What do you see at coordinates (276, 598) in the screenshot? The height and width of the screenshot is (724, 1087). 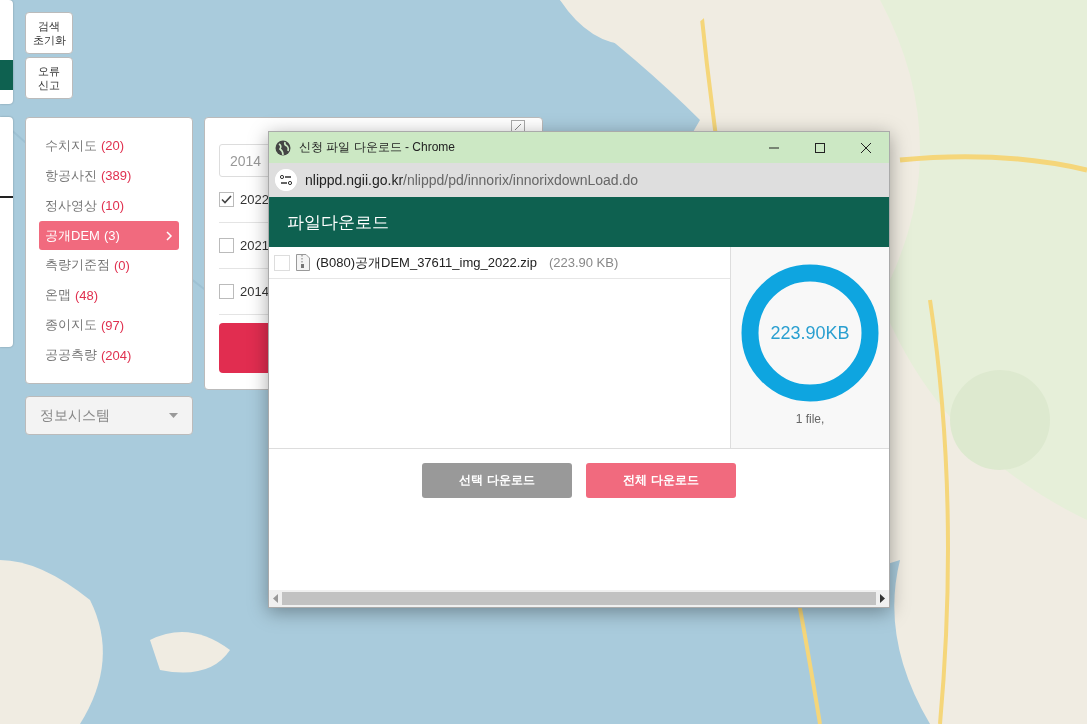 I see `scroll-left-icon` at bounding box center [276, 598].